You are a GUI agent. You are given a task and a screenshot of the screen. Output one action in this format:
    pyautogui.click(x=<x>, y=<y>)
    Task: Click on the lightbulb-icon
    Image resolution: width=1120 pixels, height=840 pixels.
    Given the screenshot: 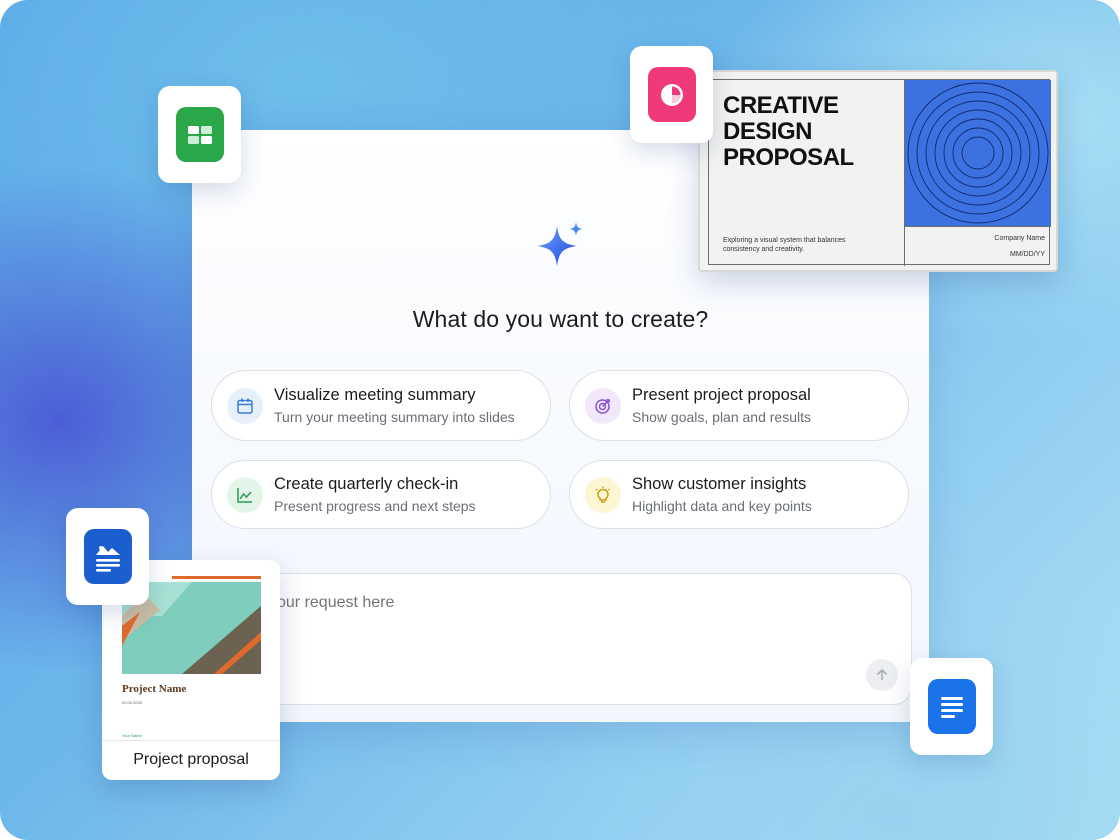 What is the action you would take?
    pyautogui.click(x=603, y=494)
    